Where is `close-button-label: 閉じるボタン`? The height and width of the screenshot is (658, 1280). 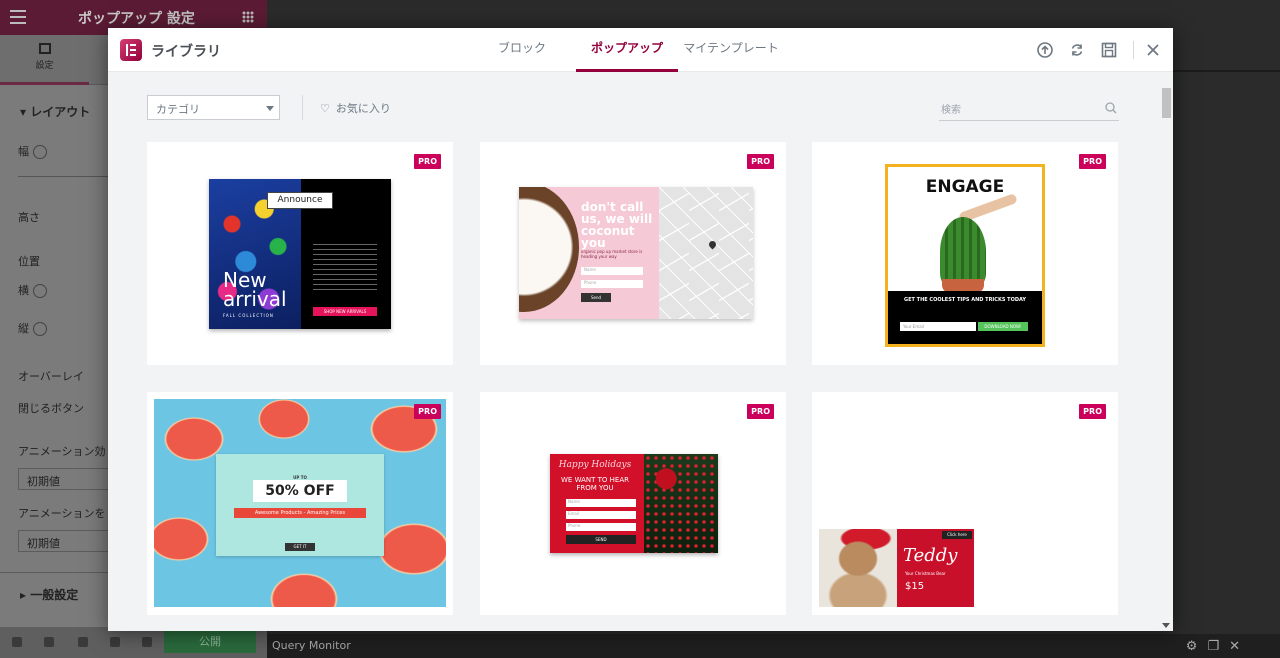
close-button-label: 閉じるボタン is located at coordinates (51, 408).